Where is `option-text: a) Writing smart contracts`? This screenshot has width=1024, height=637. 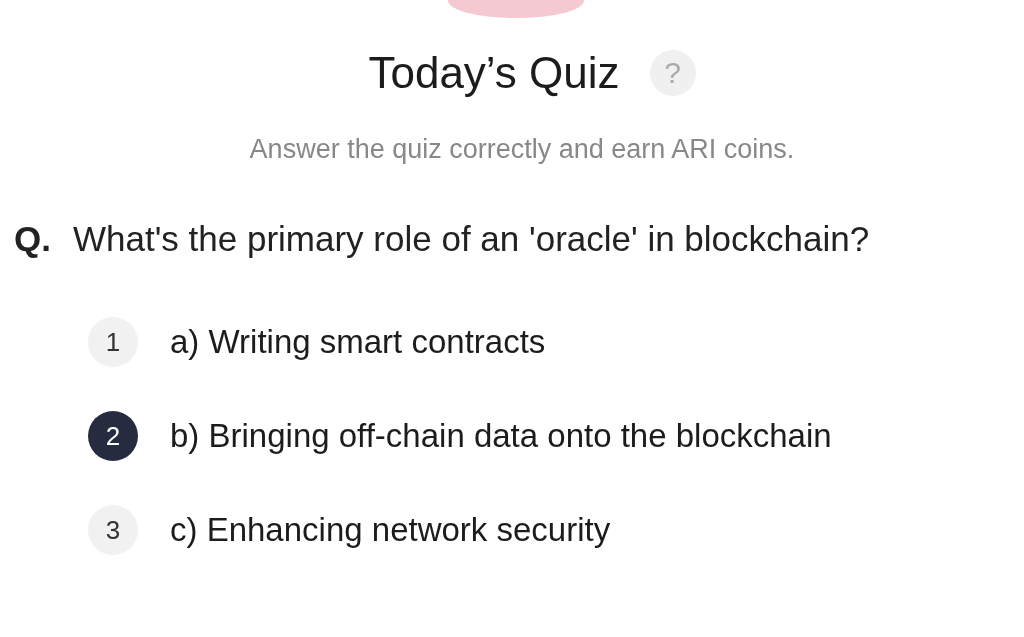 option-text: a) Writing smart contracts is located at coordinates (358, 342).